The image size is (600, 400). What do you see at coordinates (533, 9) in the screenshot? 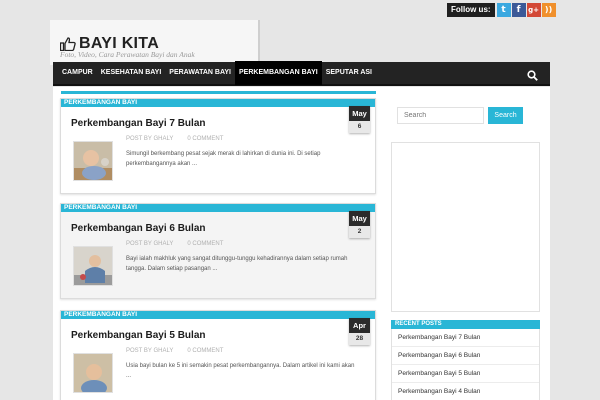
I see `google-plus-icon: g+` at bounding box center [533, 9].